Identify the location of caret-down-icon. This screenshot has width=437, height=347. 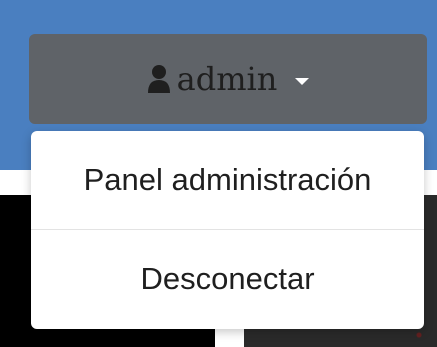
(302, 81).